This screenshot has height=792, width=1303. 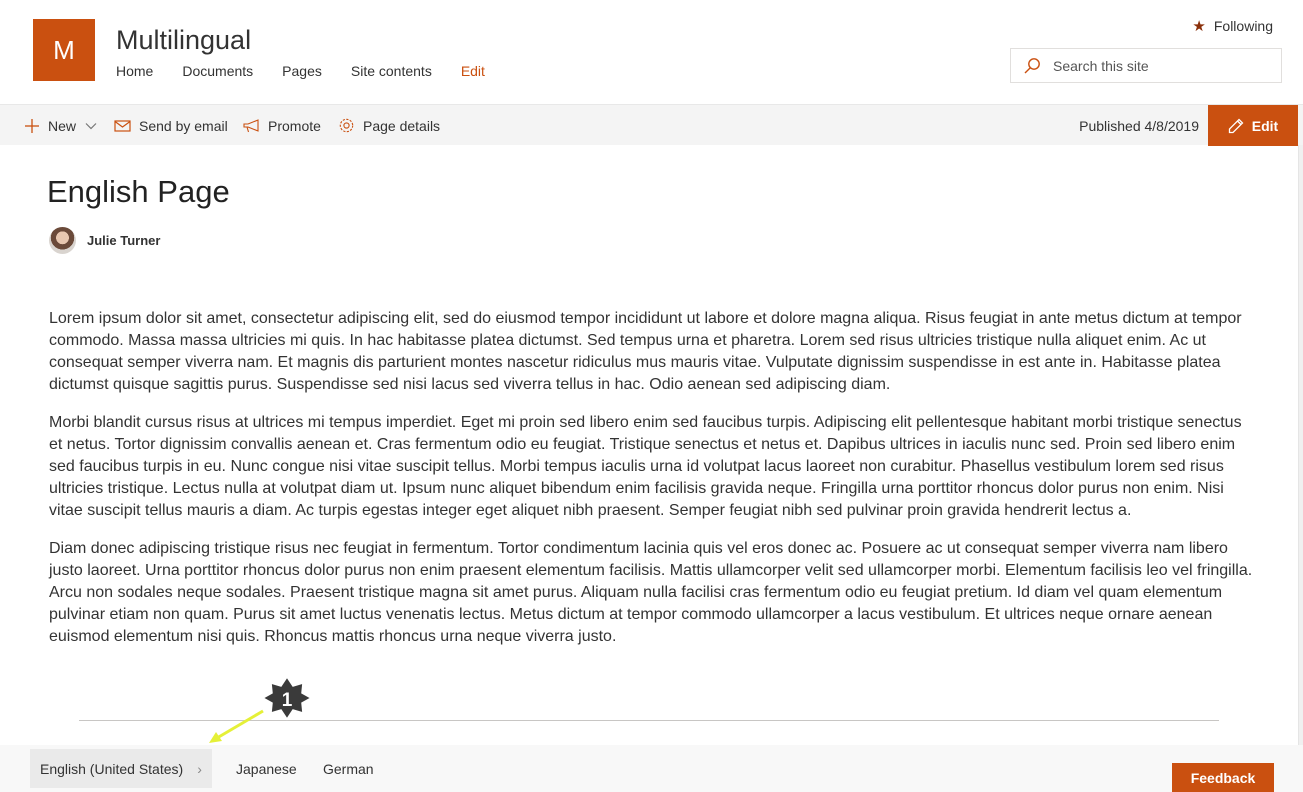 What do you see at coordinates (1223, 777) in the screenshot?
I see `feedback-button: Feedback` at bounding box center [1223, 777].